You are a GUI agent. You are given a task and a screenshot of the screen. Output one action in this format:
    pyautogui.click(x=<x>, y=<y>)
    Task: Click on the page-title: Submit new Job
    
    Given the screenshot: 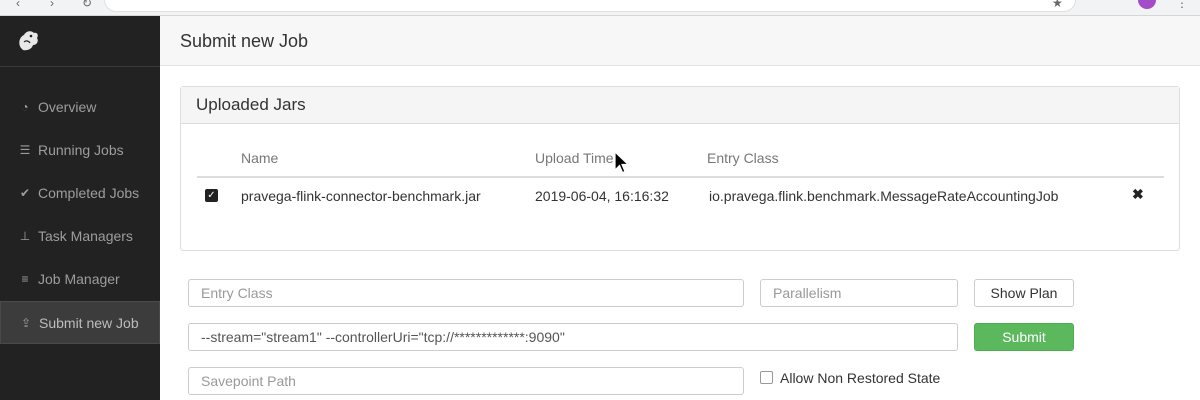 What is the action you would take?
    pyautogui.click(x=244, y=41)
    